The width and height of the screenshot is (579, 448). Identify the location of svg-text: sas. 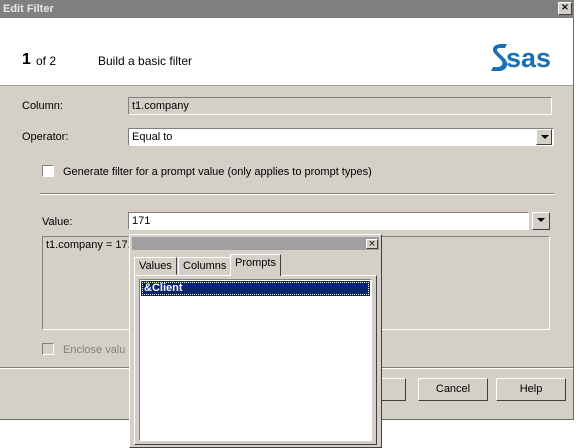
(528, 58).